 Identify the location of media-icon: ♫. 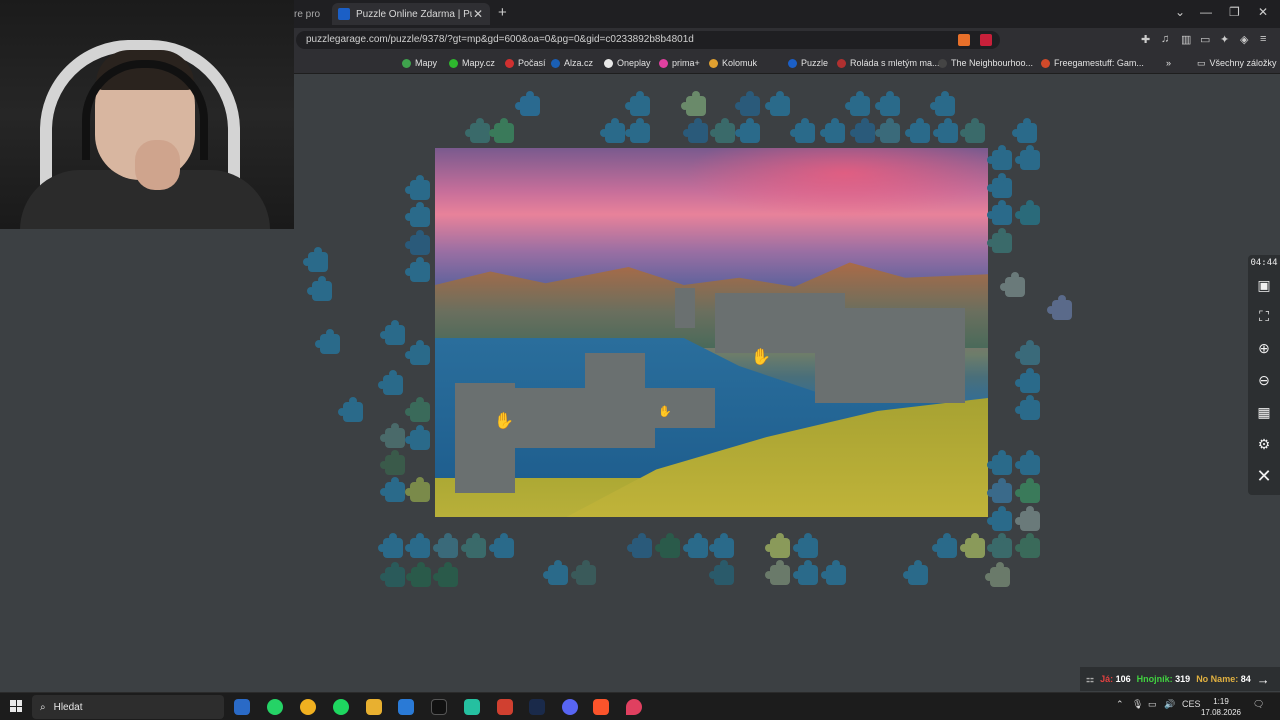
(1165, 39).